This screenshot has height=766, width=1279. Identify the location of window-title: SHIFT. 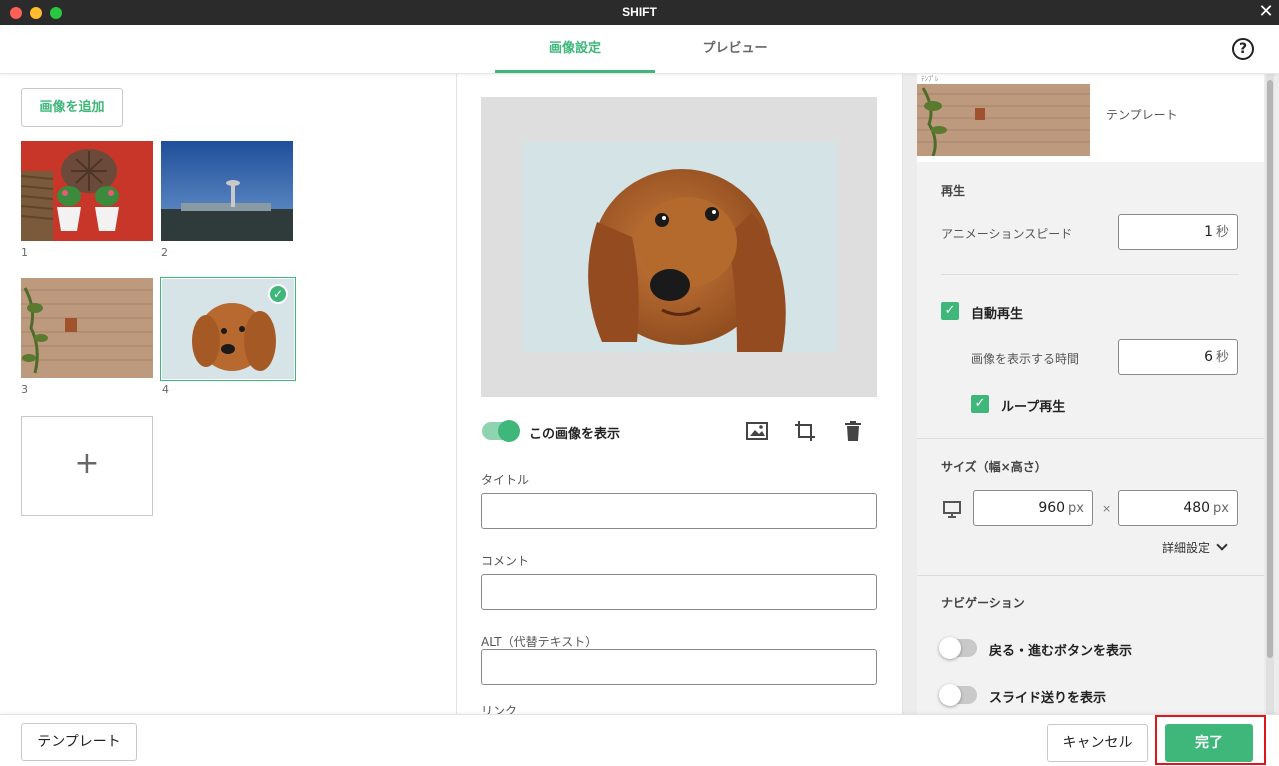
(639, 12).